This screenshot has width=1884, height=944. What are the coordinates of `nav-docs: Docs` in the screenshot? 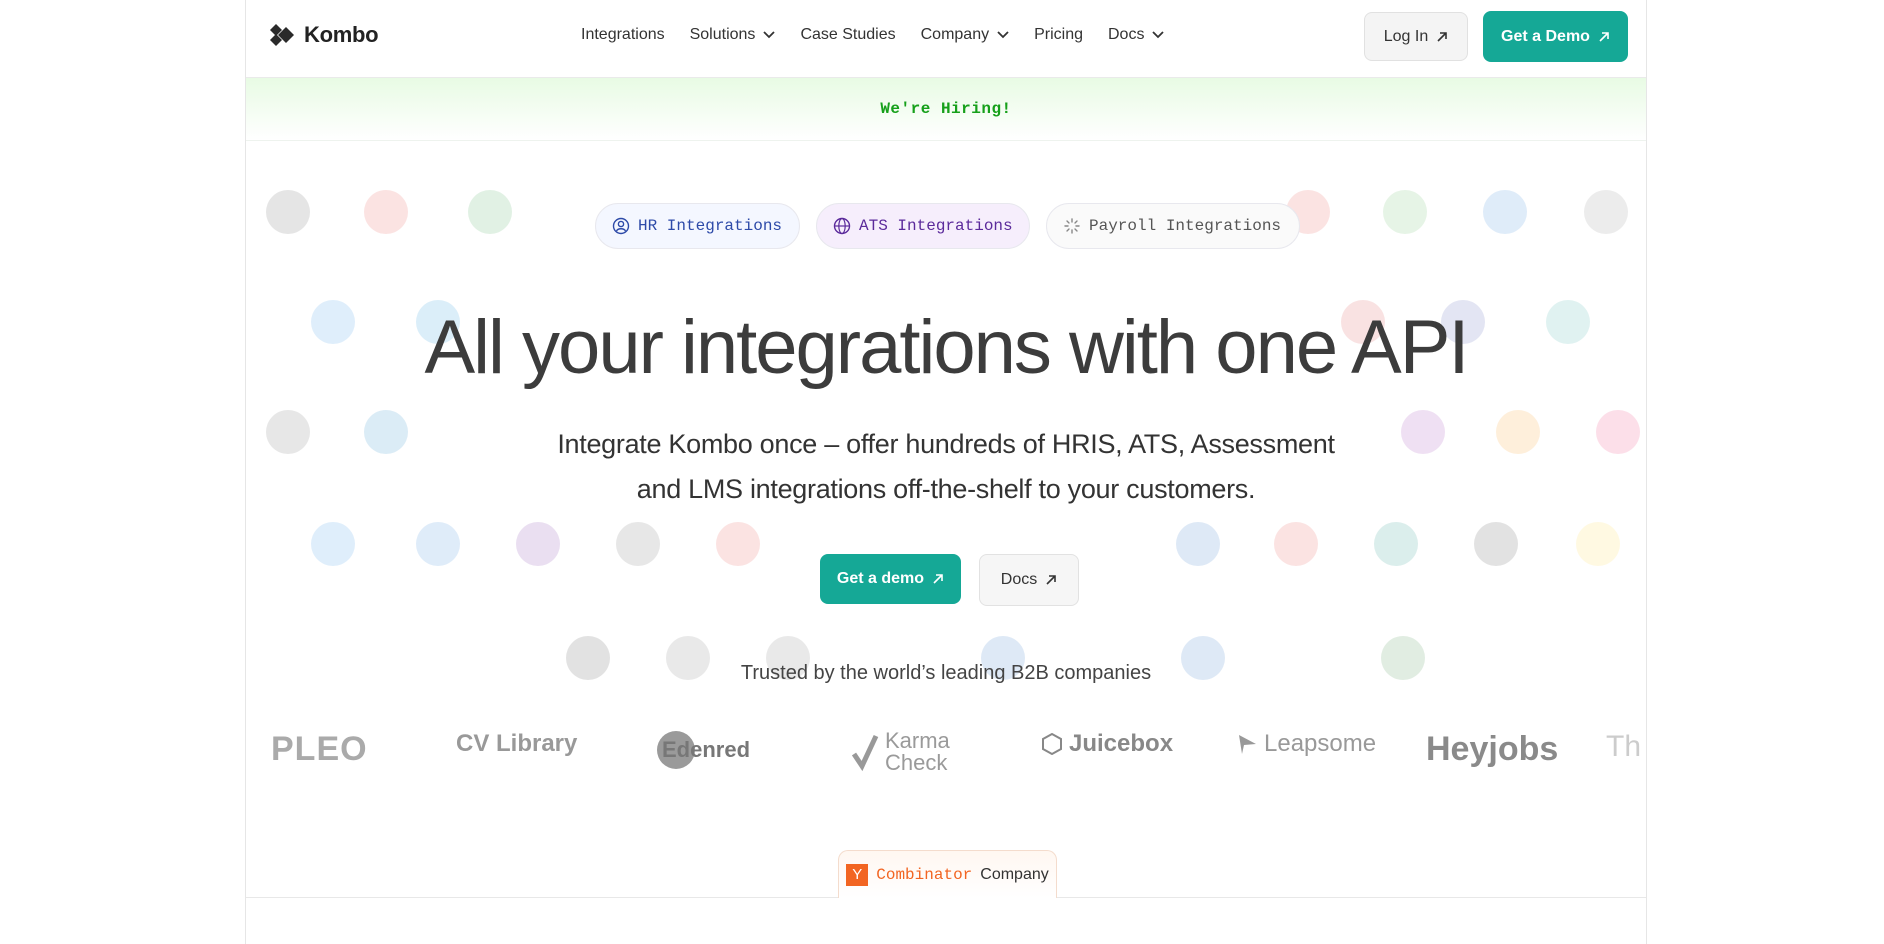 It's located at (1136, 35).